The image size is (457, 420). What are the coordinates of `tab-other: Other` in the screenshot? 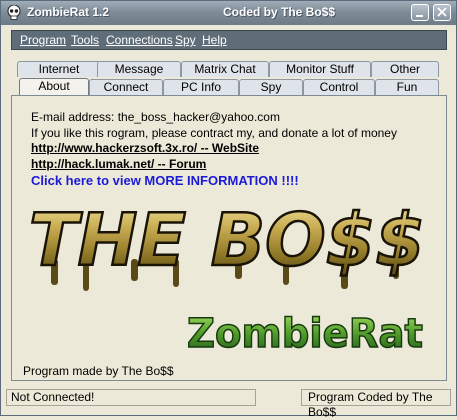 It's located at (405, 69).